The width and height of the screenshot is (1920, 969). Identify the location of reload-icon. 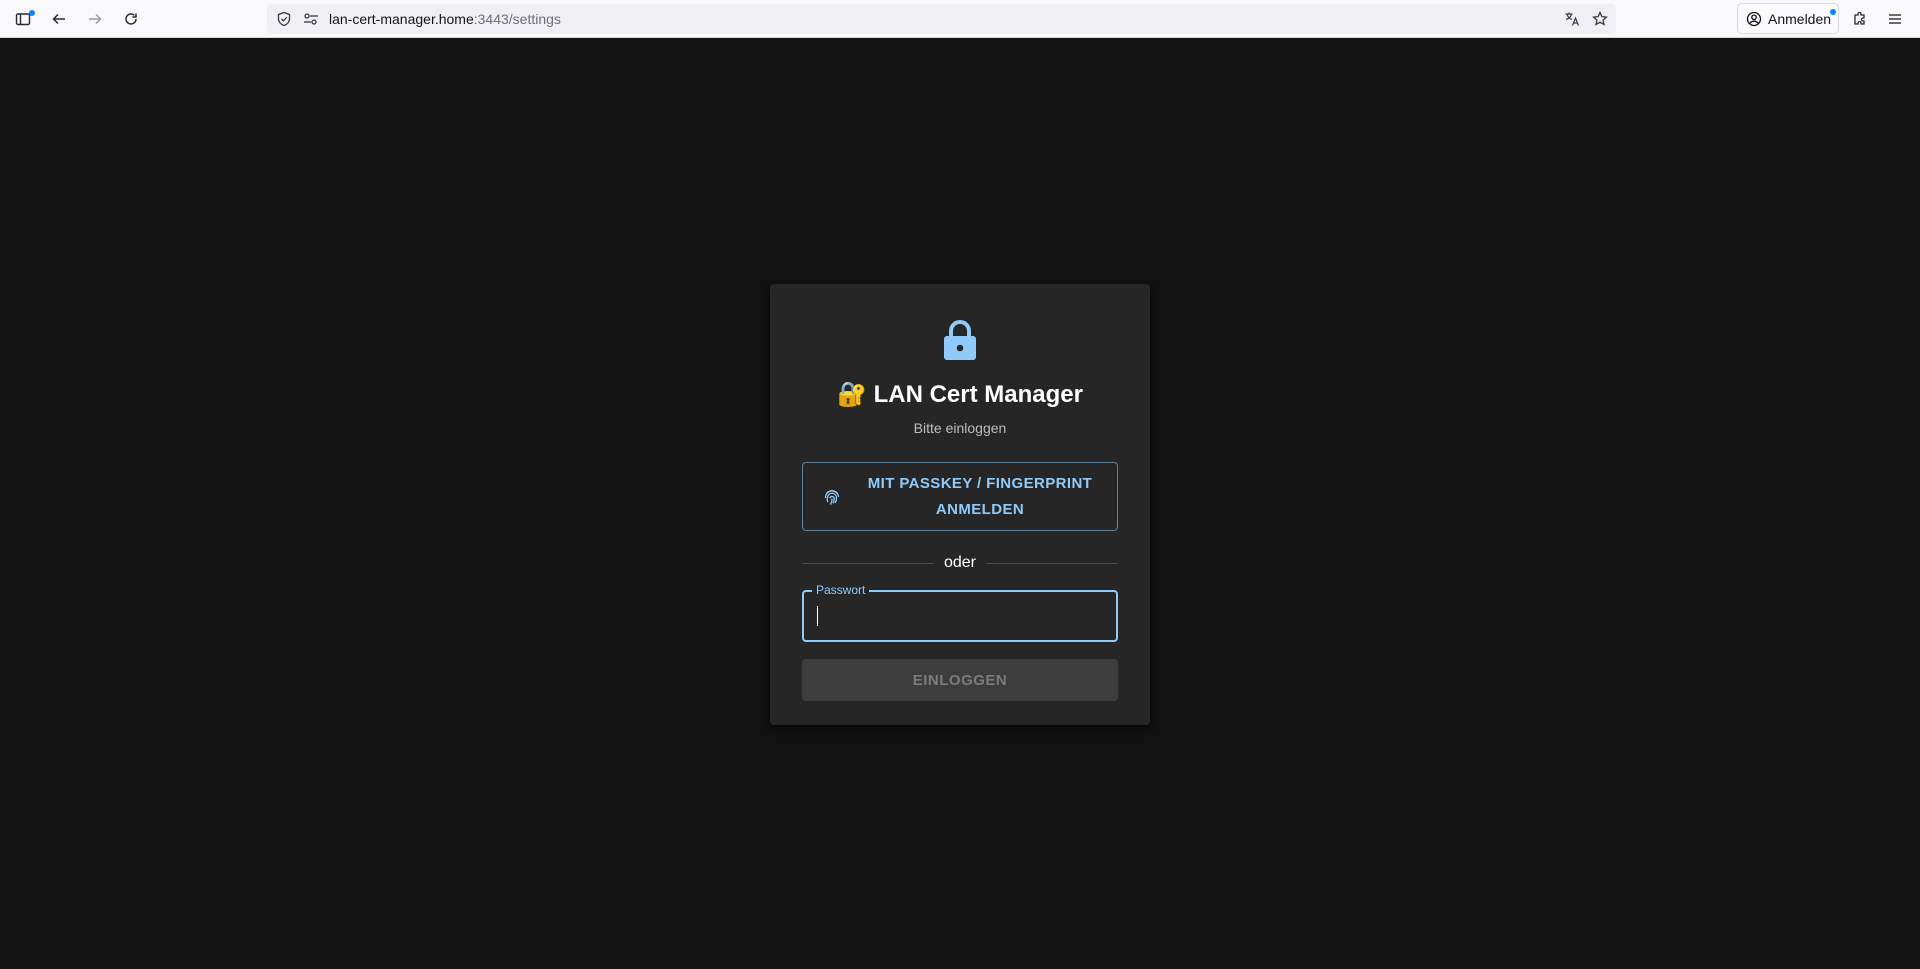
(131, 19).